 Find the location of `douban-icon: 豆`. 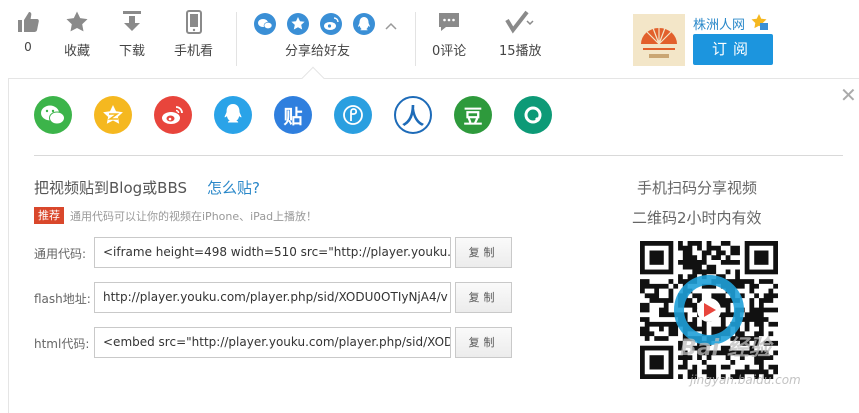

douban-icon: 豆 is located at coordinates (473, 115).